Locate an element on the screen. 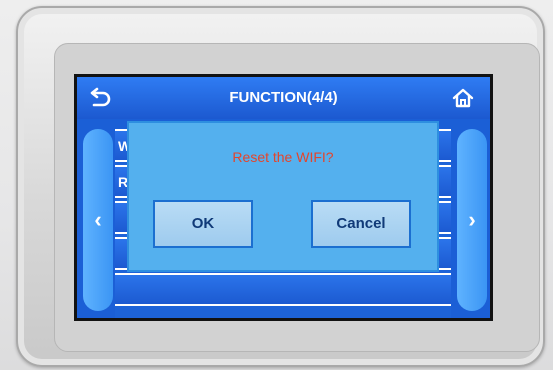 Image resolution: width=553 pixels, height=370 pixels. next-page-button: › is located at coordinates (472, 220).